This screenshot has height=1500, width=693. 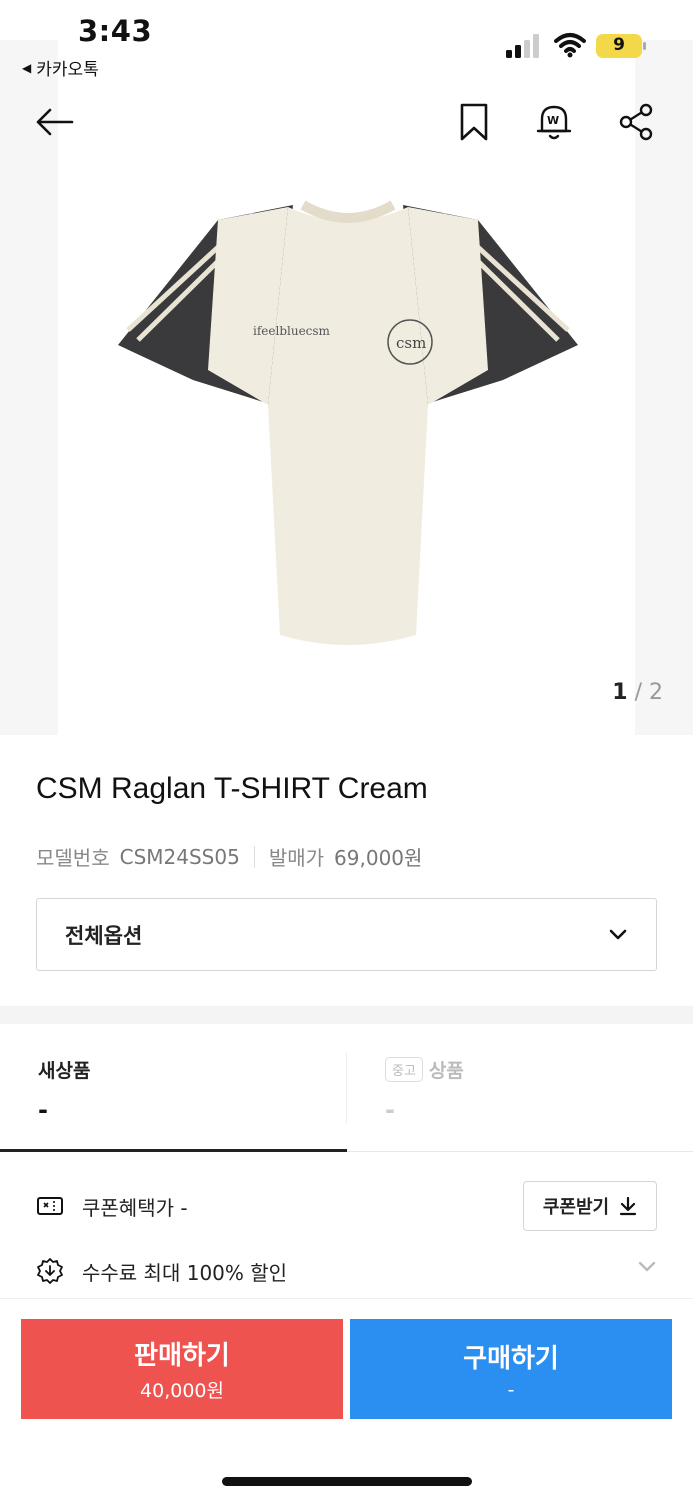 I want to click on price-alert-button: W, so click(x=554, y=122).